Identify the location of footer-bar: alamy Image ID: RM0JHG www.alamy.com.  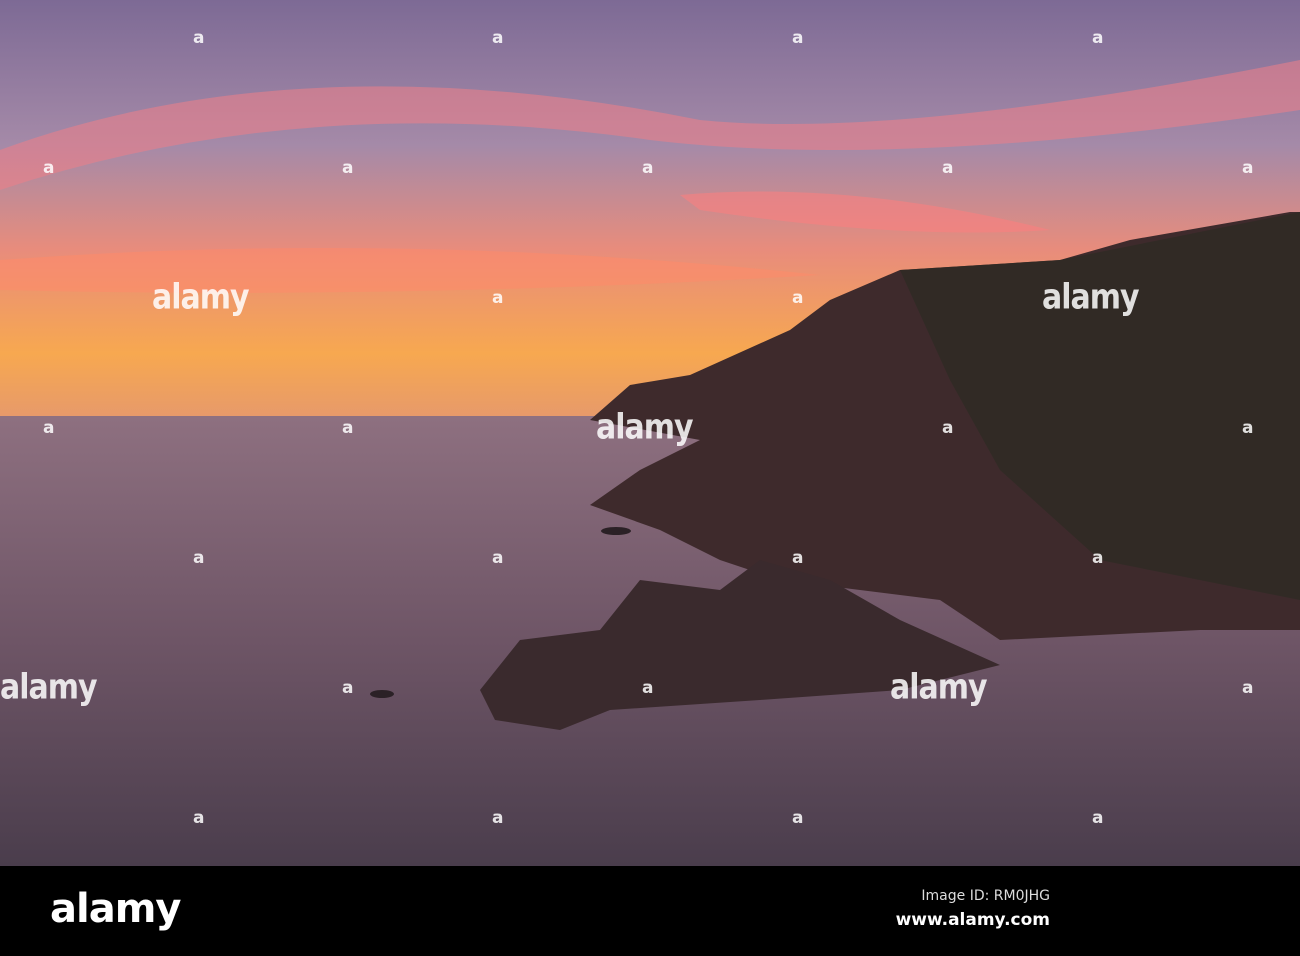
(650, 911).